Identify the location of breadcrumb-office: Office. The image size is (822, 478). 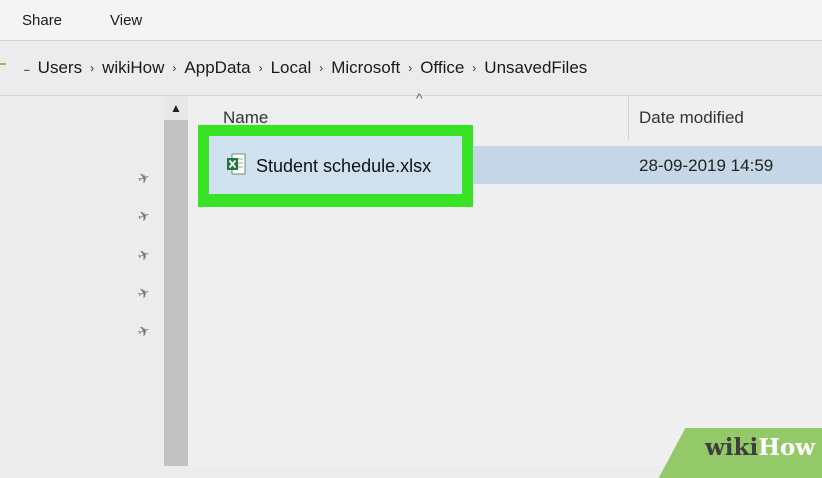
(442, 68).